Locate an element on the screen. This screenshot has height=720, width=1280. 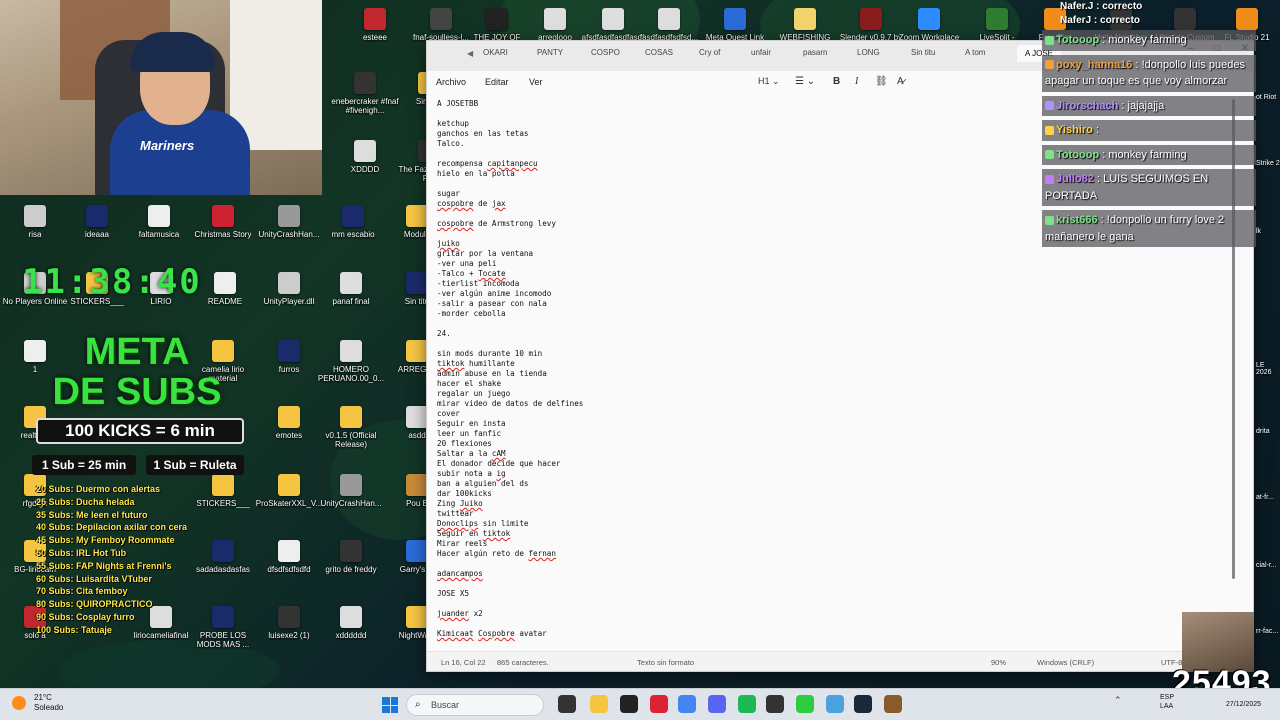
notepad-icon is located at coordinates (835, 704).